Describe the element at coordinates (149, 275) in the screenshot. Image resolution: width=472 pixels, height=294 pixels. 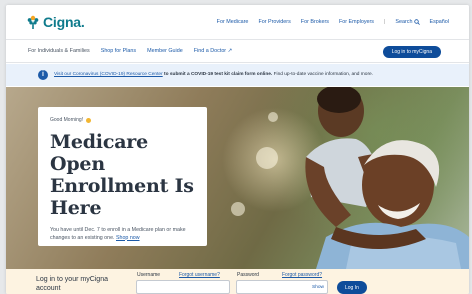
I see `username-label: Username` at that location.